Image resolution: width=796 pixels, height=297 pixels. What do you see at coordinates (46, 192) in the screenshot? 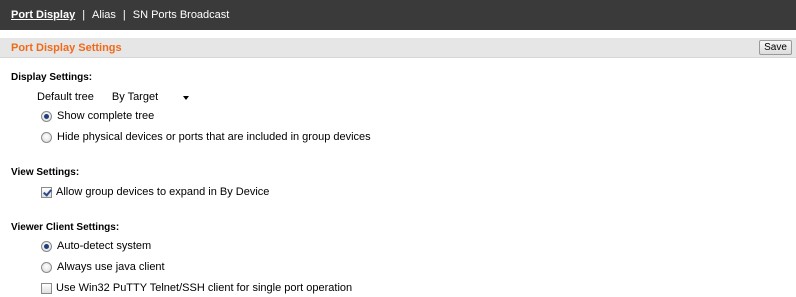
I see `allow-group-expand-checkbox` at bounding box center [46, 192].